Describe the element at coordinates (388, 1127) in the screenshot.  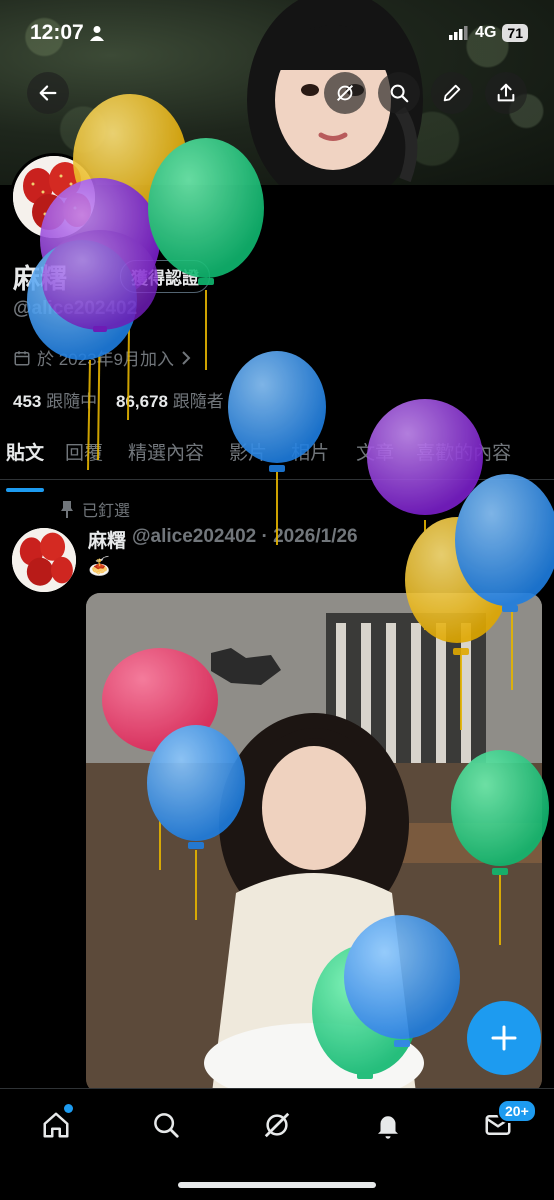
I see `notifications-icon` at that location.